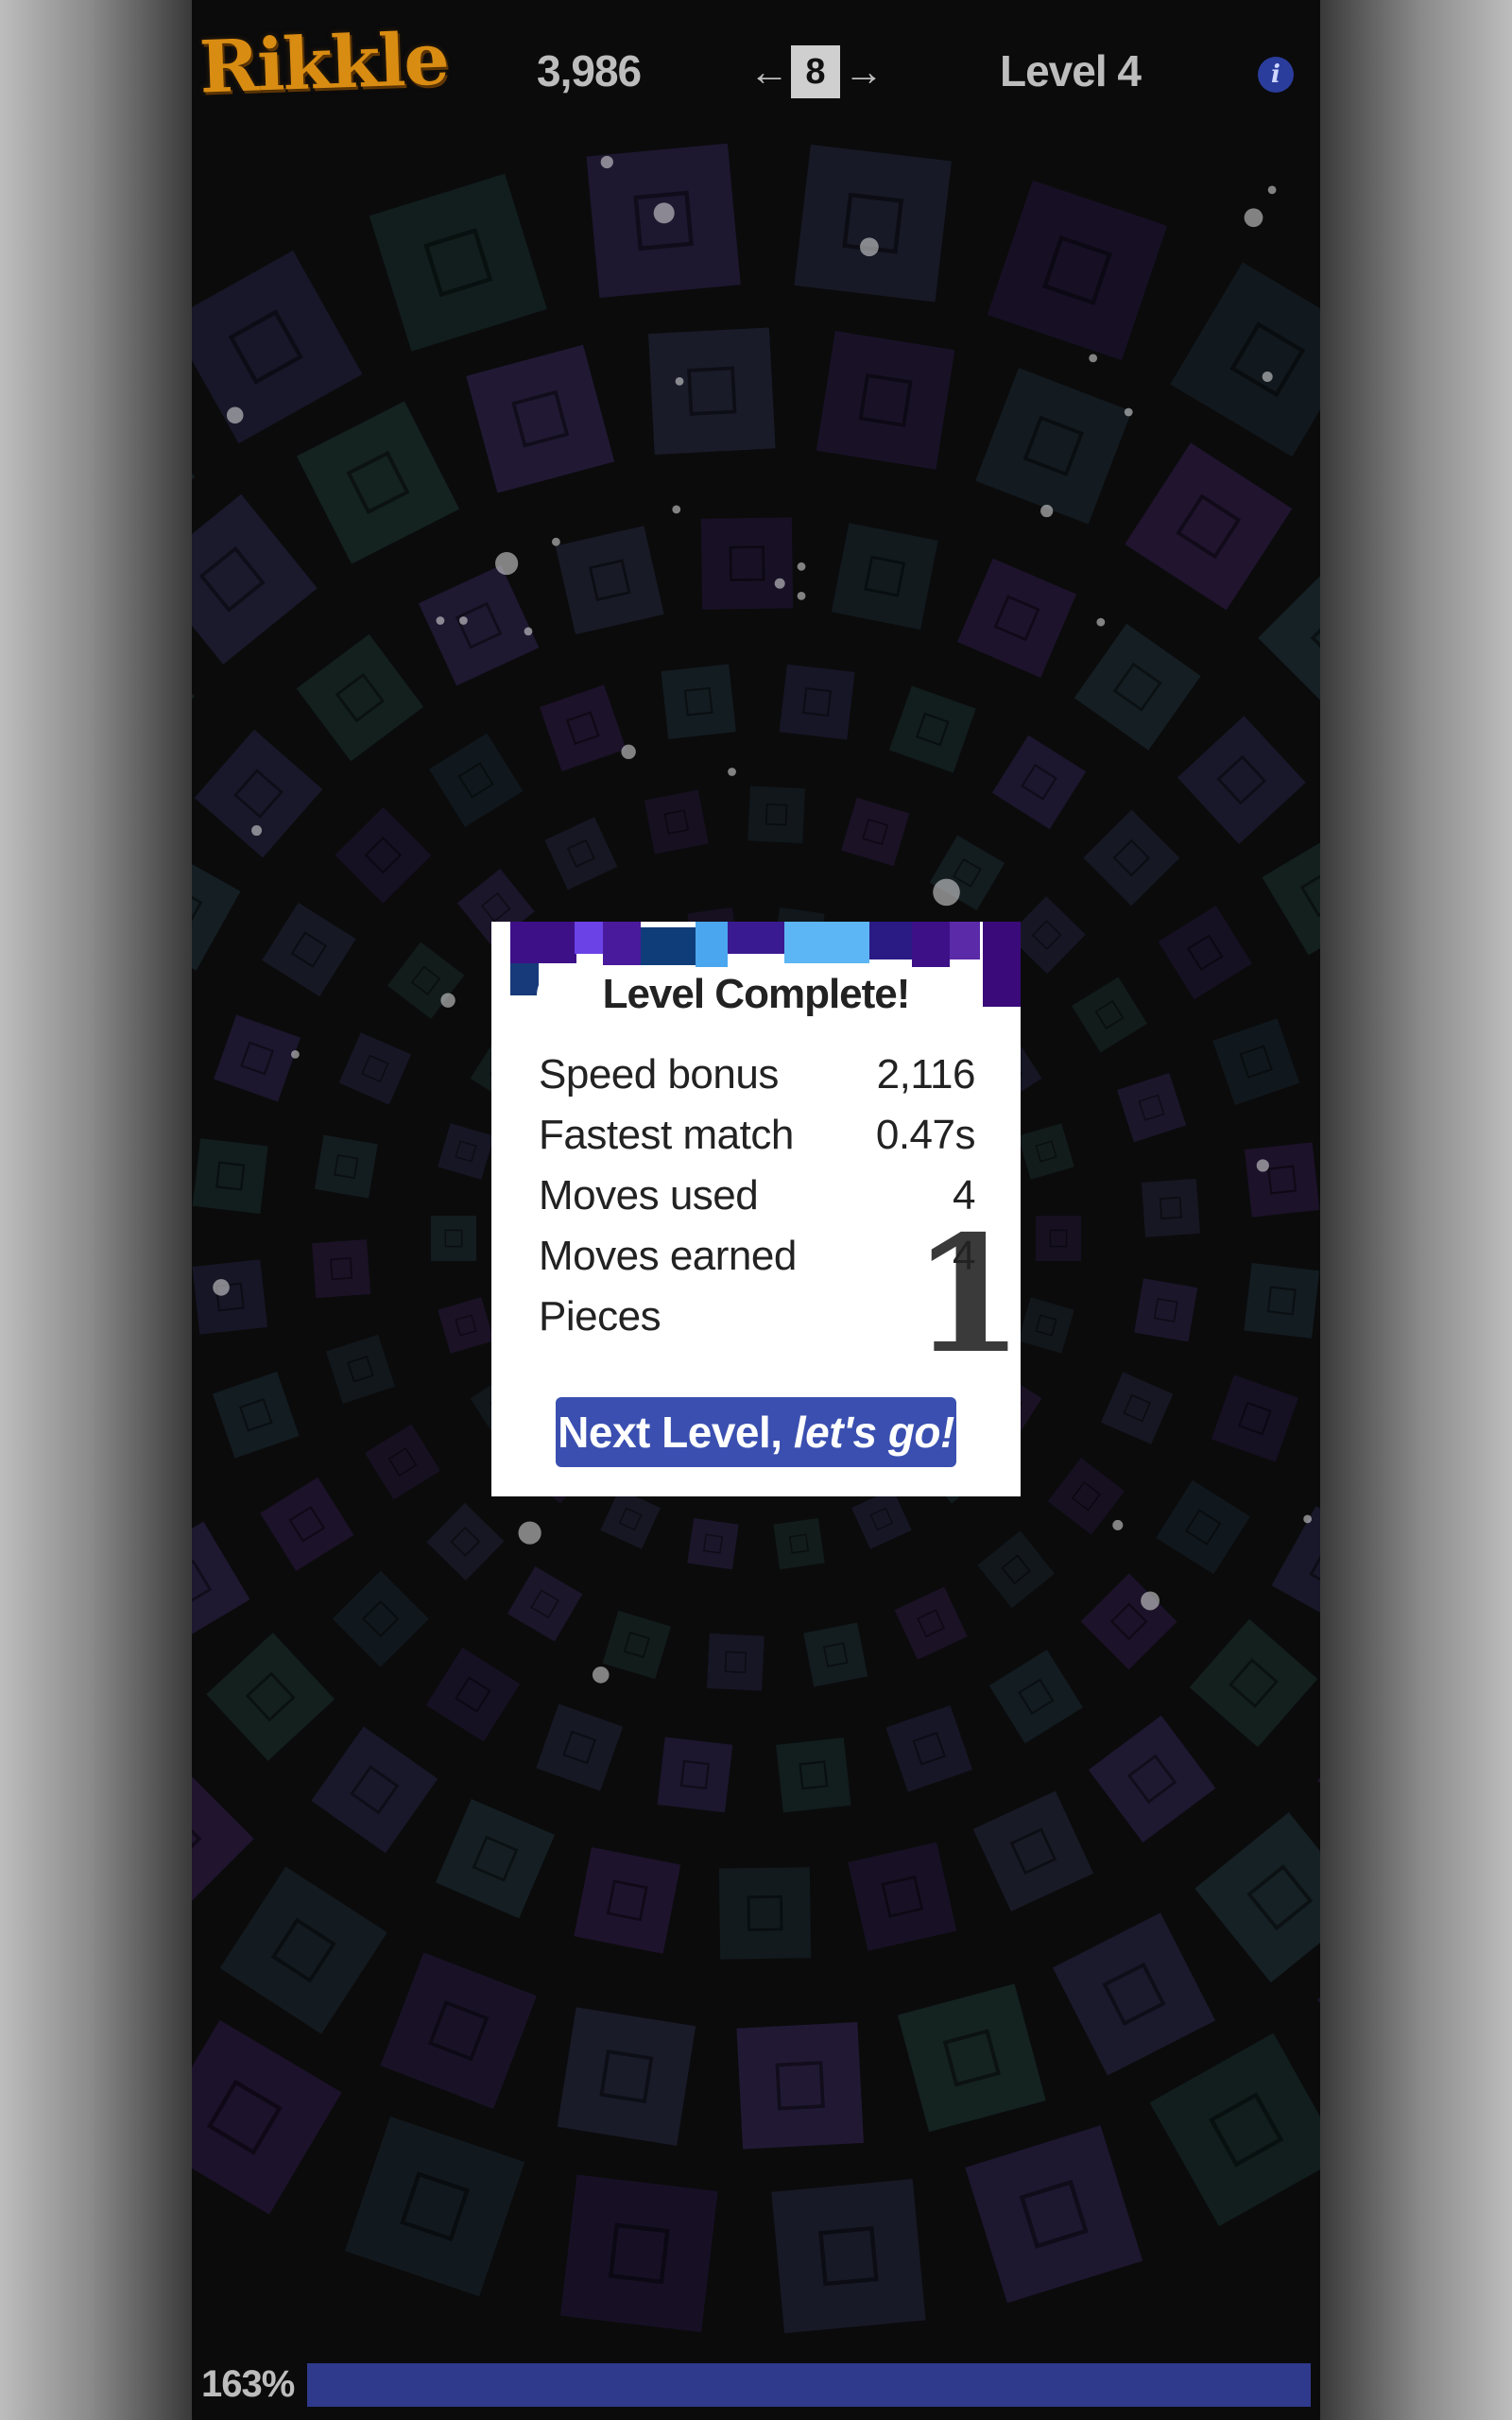  Describe the element at coordinates (1276, 75) in the screenshot. I see `info-icon: i` at that location.